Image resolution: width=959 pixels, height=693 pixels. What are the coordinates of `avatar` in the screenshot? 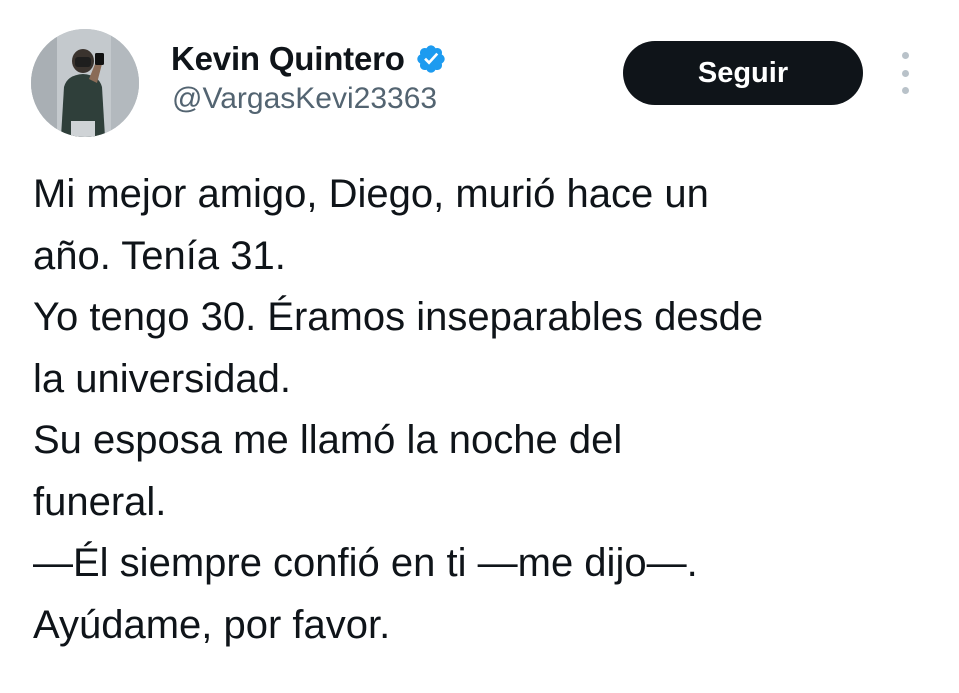 It's located at (85, 83).